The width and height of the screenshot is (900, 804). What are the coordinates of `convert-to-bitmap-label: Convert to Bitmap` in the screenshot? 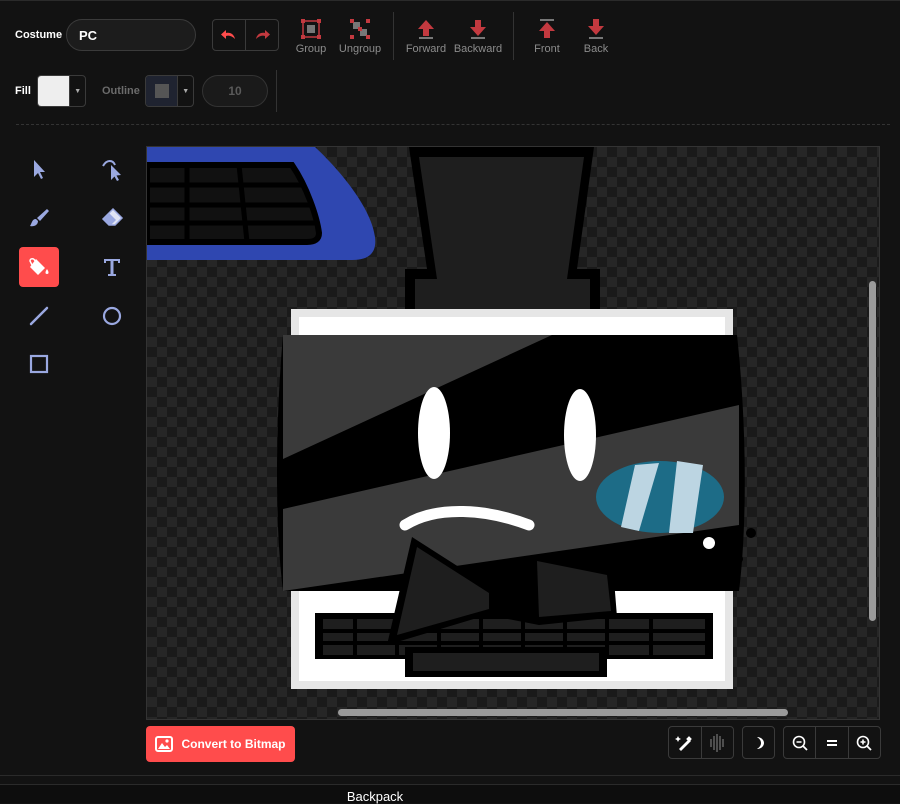 It's located at (233, 744).